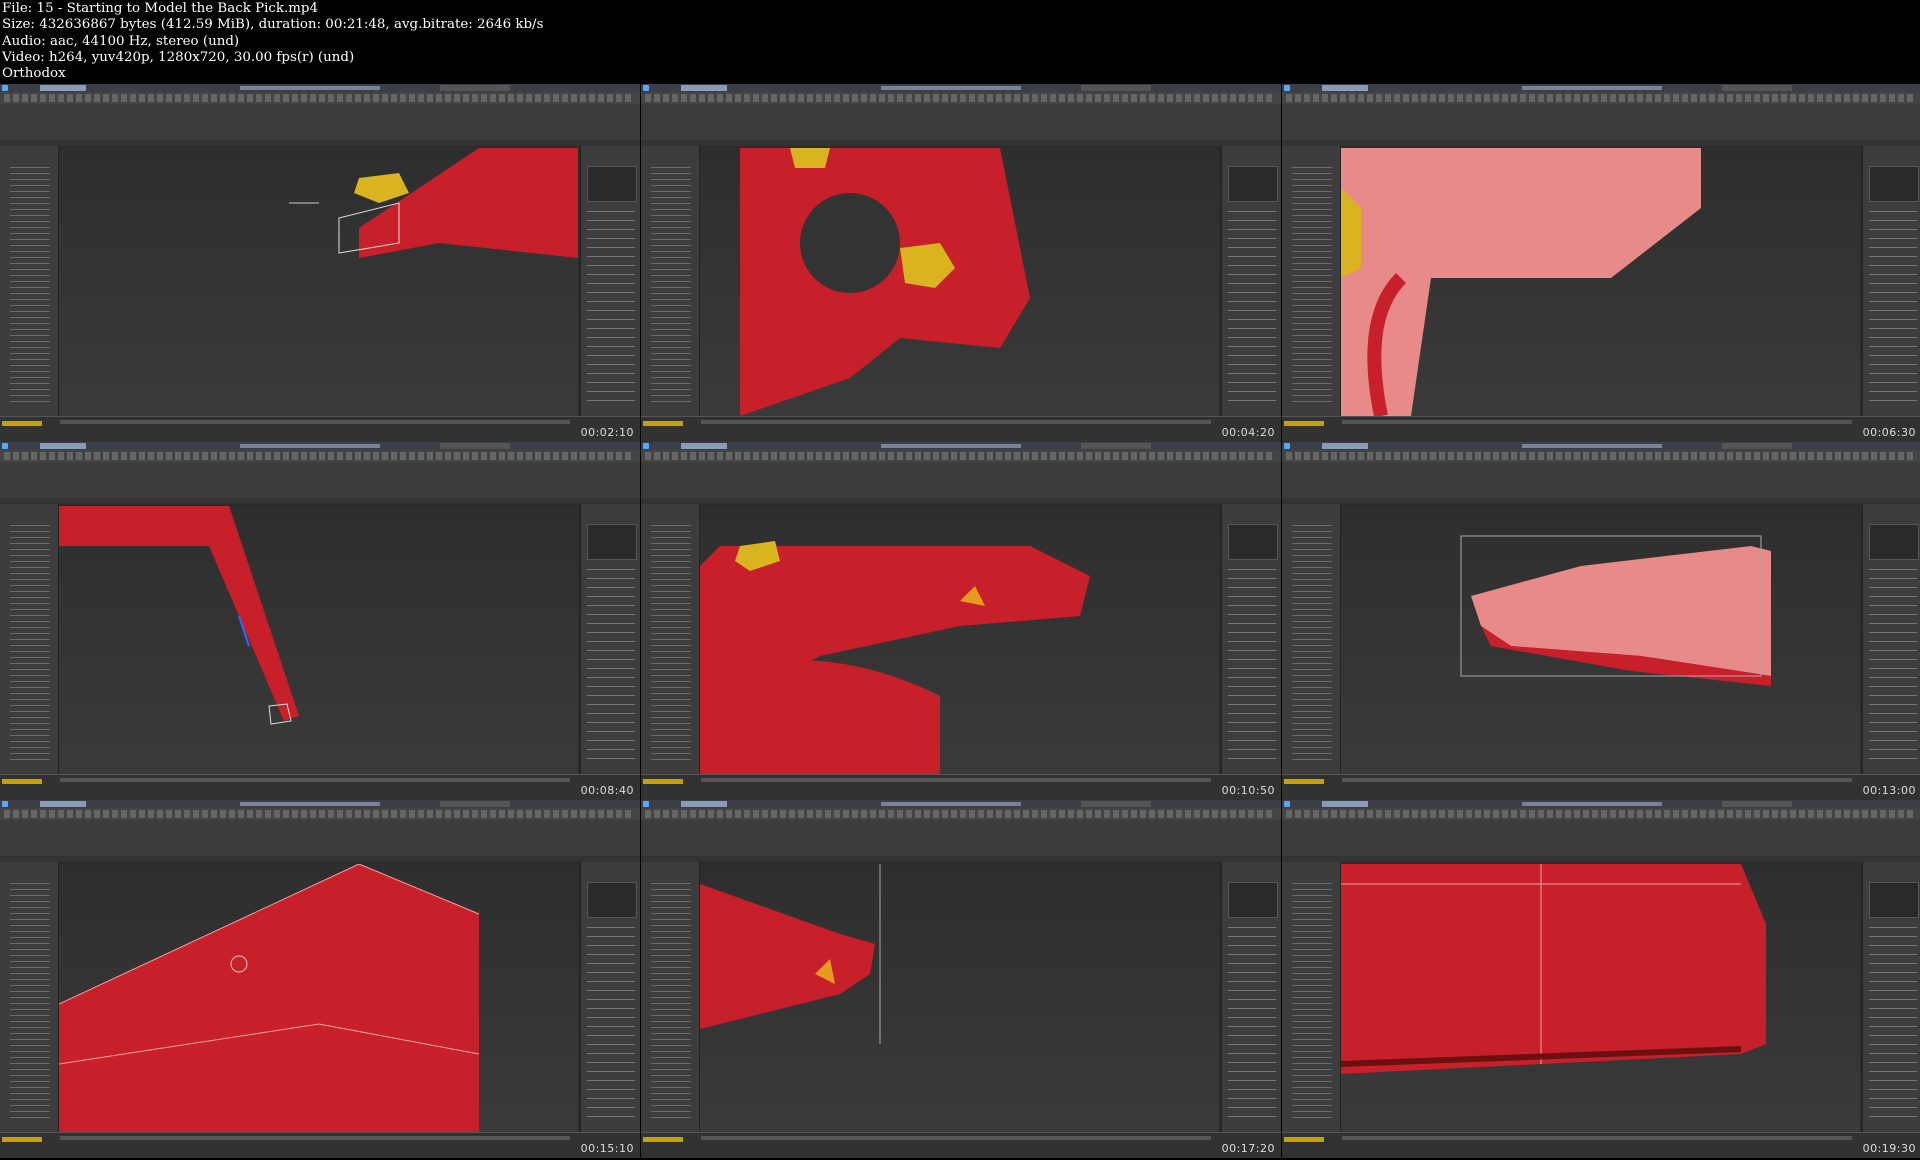 The height and width of the screenshot is (1160, 1920). What do you see at coordinates (1553, 969) in the screenshot?
I see `3d-model-render` at bounding box center [1553, 969].